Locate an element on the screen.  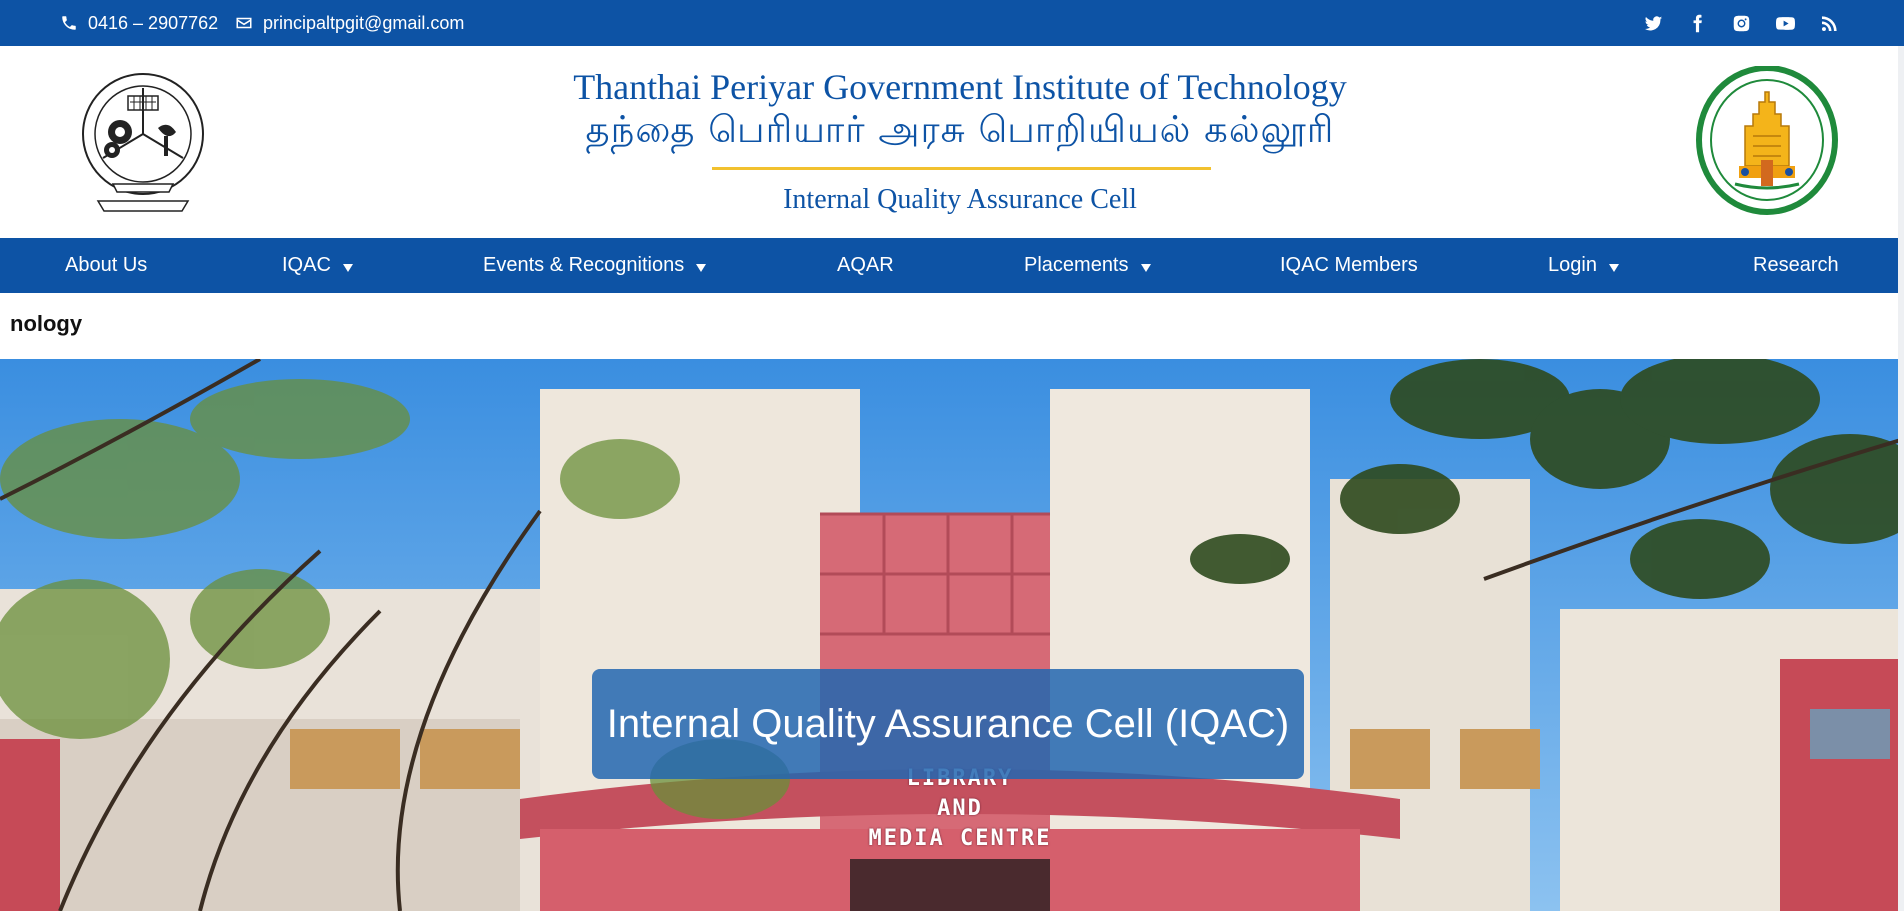
email-contact: principaltpgit@gmail.com is located at coordinates (349, 23).